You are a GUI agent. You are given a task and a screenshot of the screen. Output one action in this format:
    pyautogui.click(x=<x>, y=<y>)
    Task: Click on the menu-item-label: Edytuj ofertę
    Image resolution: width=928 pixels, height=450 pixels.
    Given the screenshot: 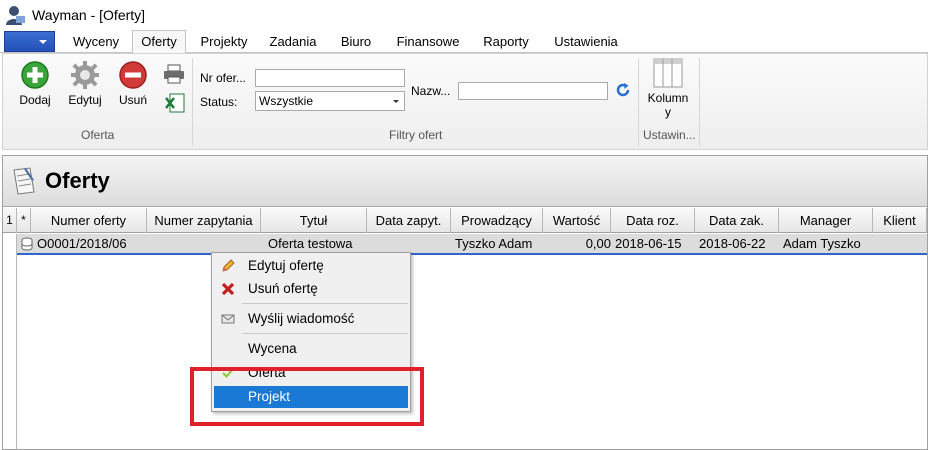 What is the action you would take?
    pyautogui.click(x=286, y=265)
    